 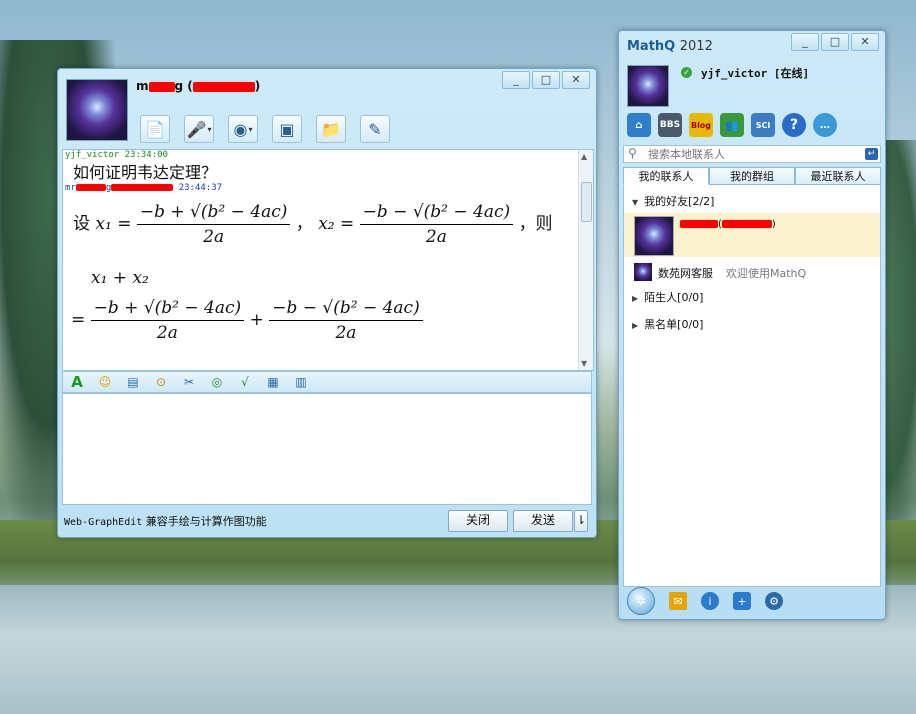 I want to click on app-logo-text: MathQ, so click(x=651, y=46).